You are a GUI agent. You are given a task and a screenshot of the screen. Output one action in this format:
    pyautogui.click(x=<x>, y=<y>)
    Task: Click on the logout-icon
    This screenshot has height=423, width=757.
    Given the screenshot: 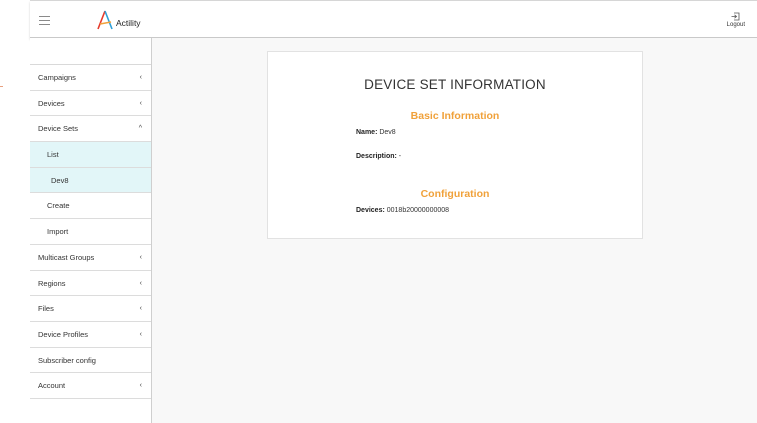 What is the action you would take?
    pyautogui.click(x=735, y=16)
    